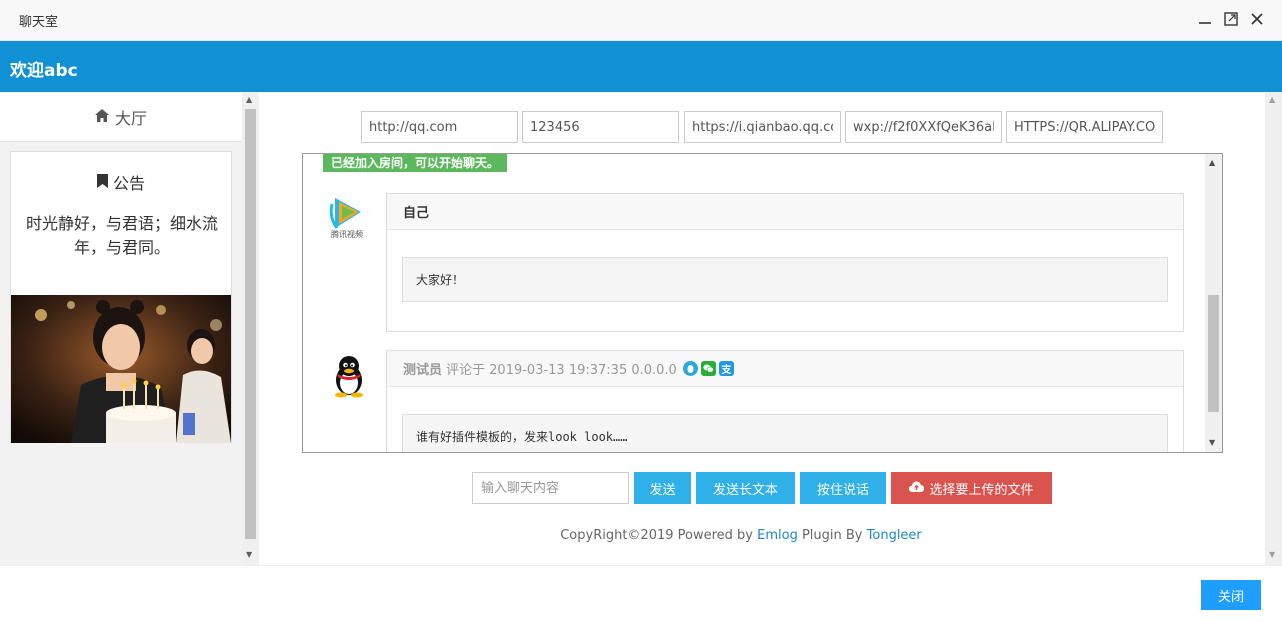 The height and width of the screenshot is (622, 1282). I want to click on copyright-prefix: CopyRight©2019 Powered by, so click(659, 535).